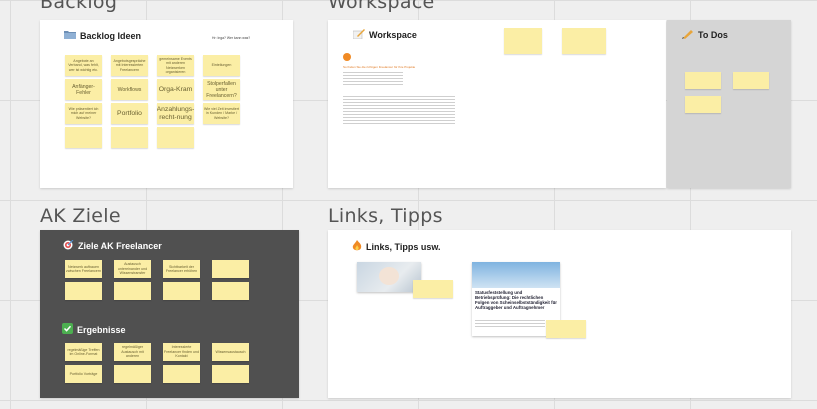  Describe the element at coordinates (357, 246) in the screenshot. I see `fire-icon` at that location.